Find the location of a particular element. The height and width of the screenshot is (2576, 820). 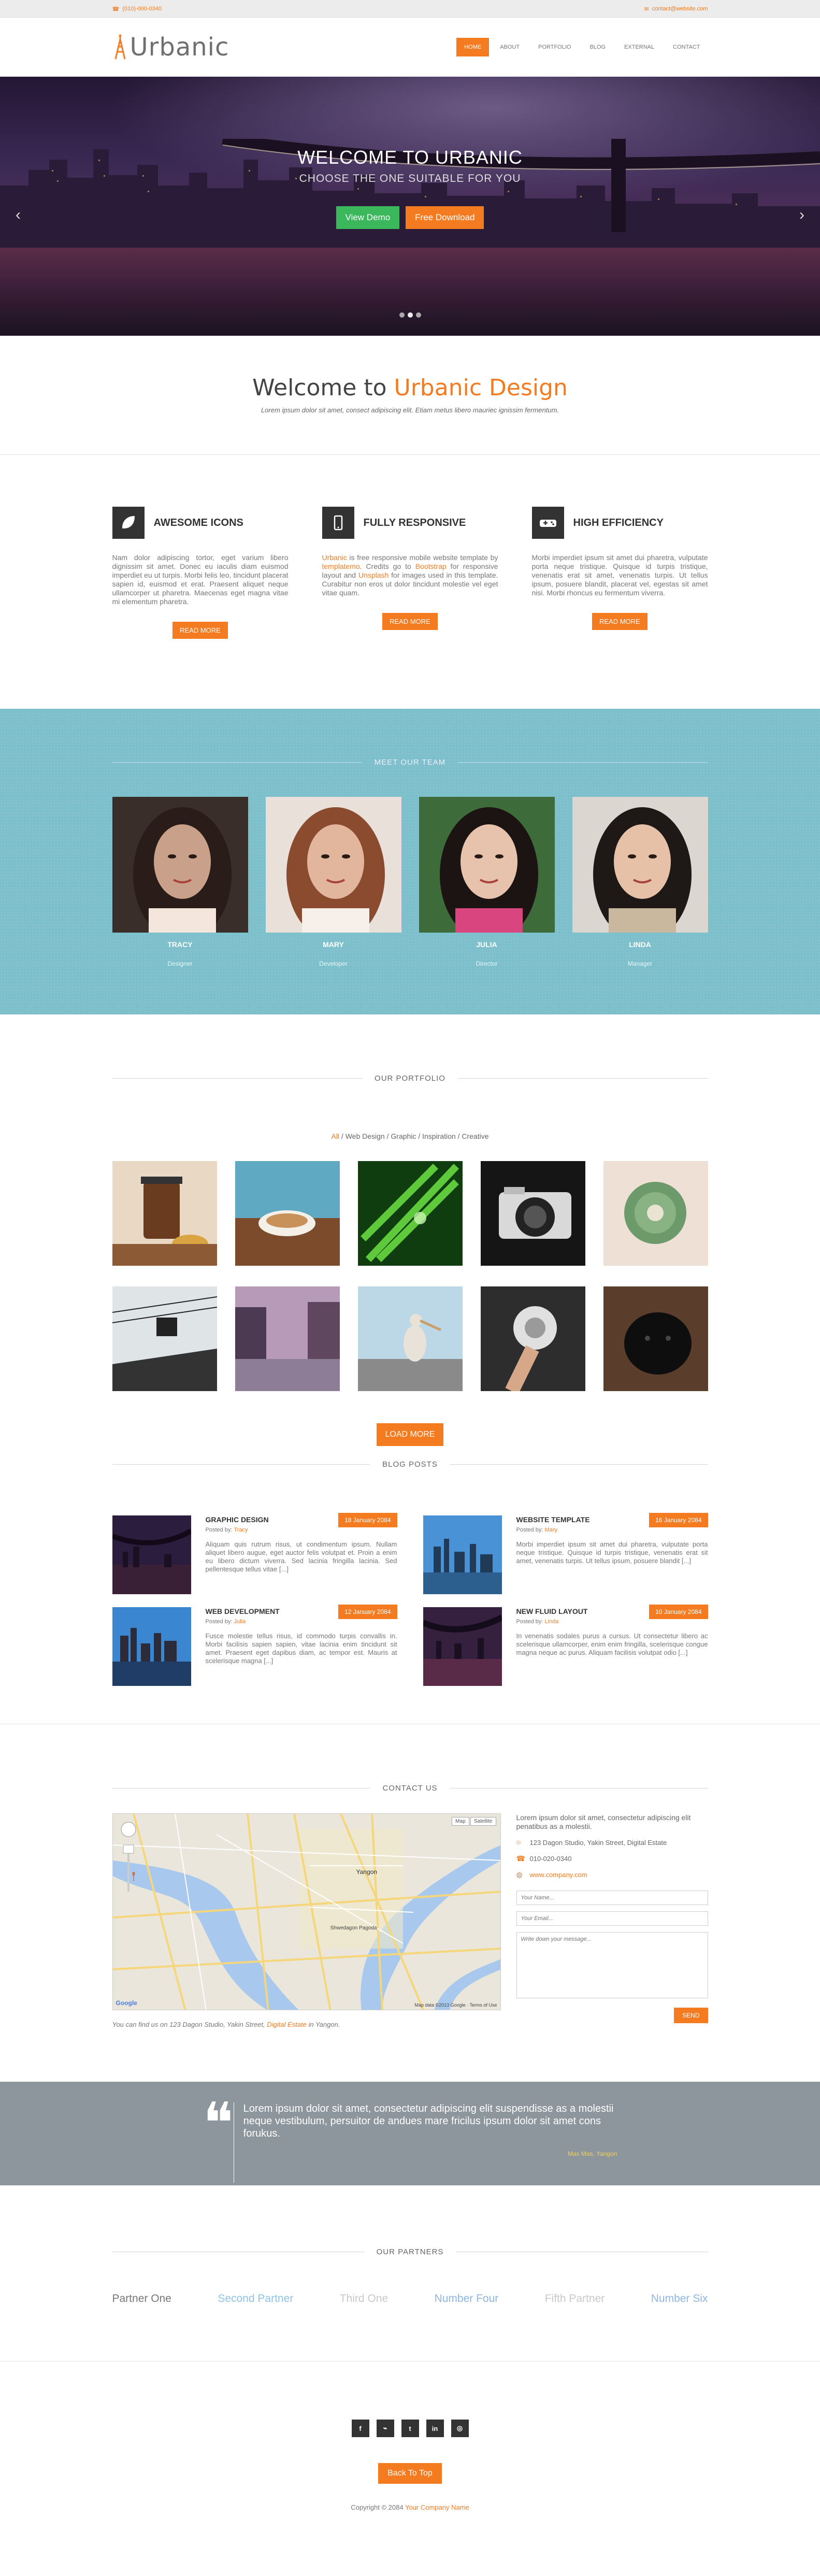

partners-heading-text: OUR PARTNERS is located at coordinates (410, 2252).